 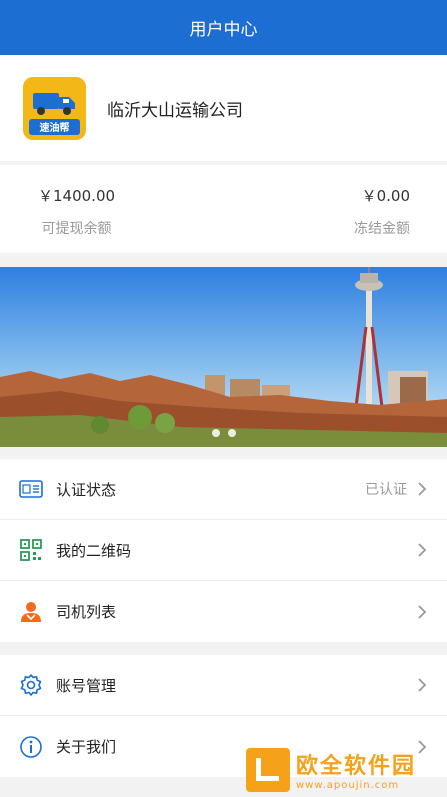 I want to click on menu-item-qr-code: 我的二维码, so click(x=223, y=550).